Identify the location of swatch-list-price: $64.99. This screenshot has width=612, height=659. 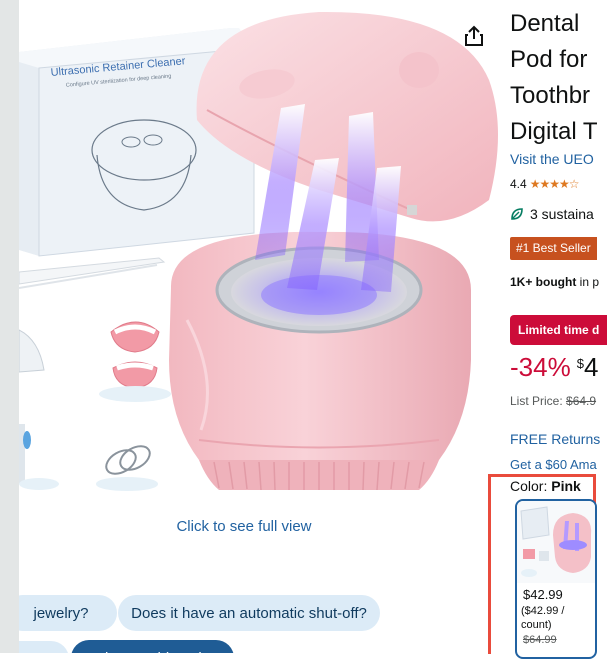
(540, 640).